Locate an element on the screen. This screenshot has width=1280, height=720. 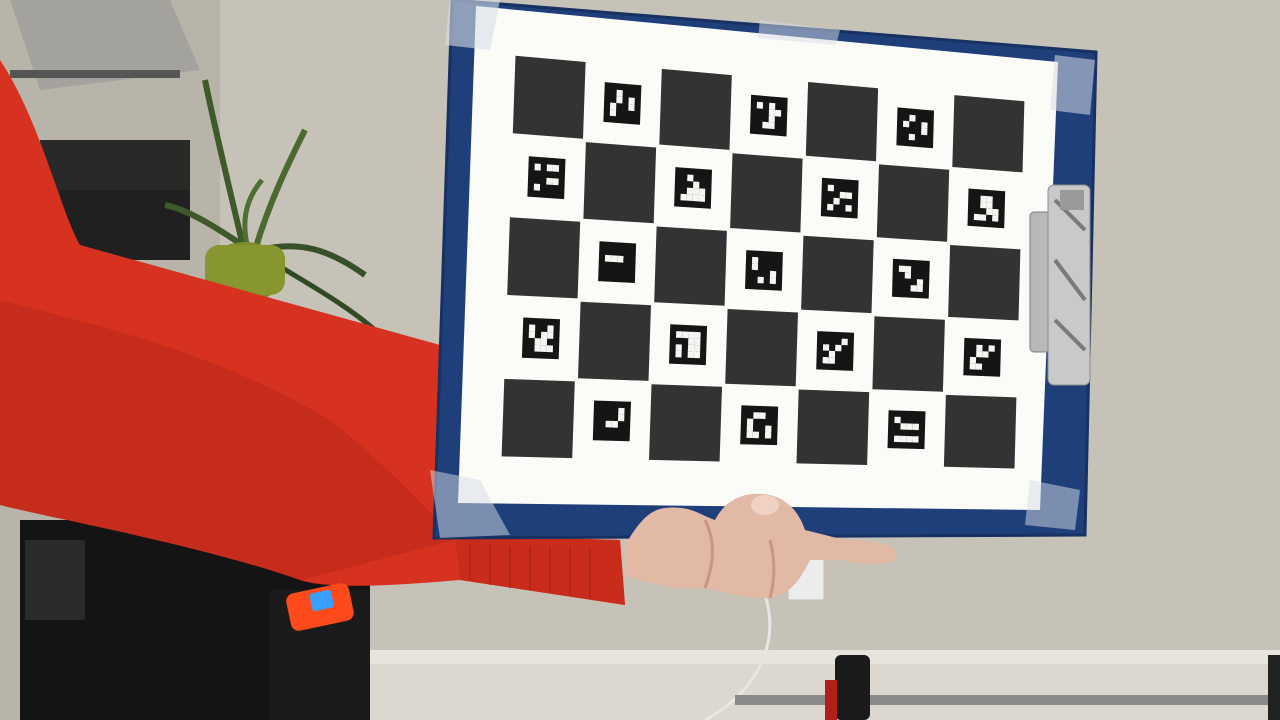
floor is located at coordinates (820, 690).